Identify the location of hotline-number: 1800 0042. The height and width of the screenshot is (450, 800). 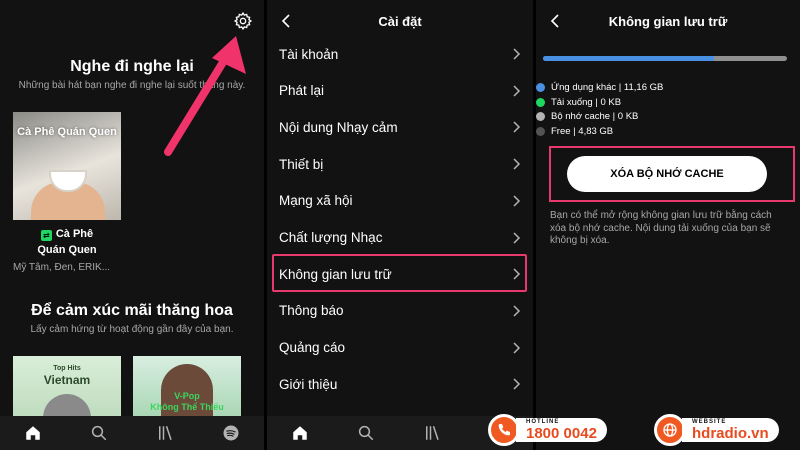
(561, 433).